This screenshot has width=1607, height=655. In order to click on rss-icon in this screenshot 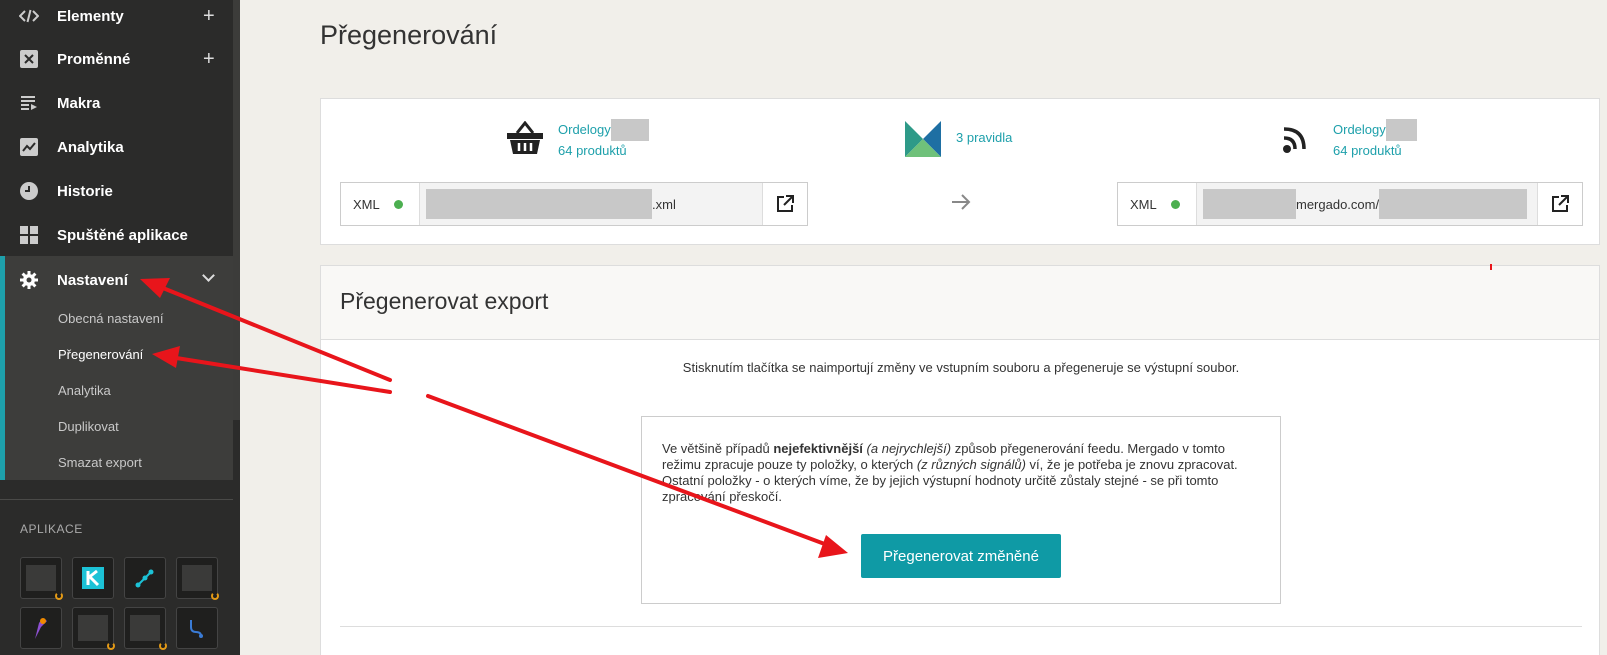, I will do `click(1297, 140)`.